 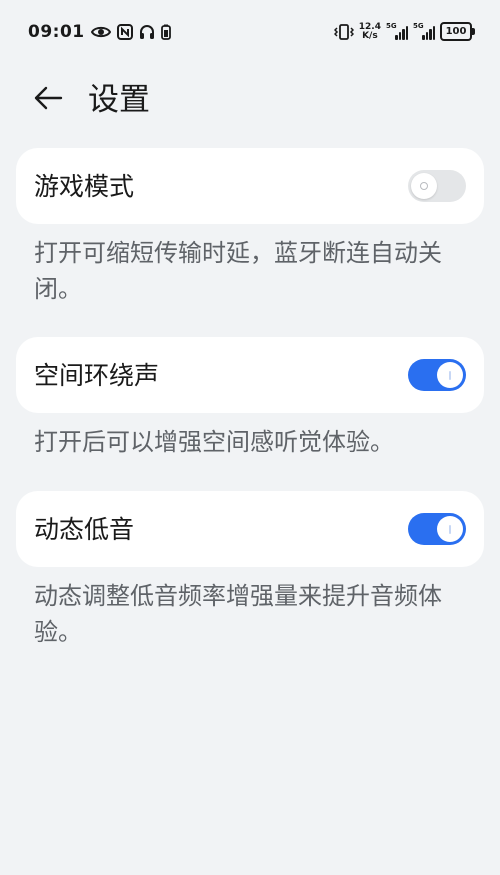 What do you see at coordinates (165, 32) in the screenshot?
I see `earbuds-battery-icon` at bounding box center [165, 32].